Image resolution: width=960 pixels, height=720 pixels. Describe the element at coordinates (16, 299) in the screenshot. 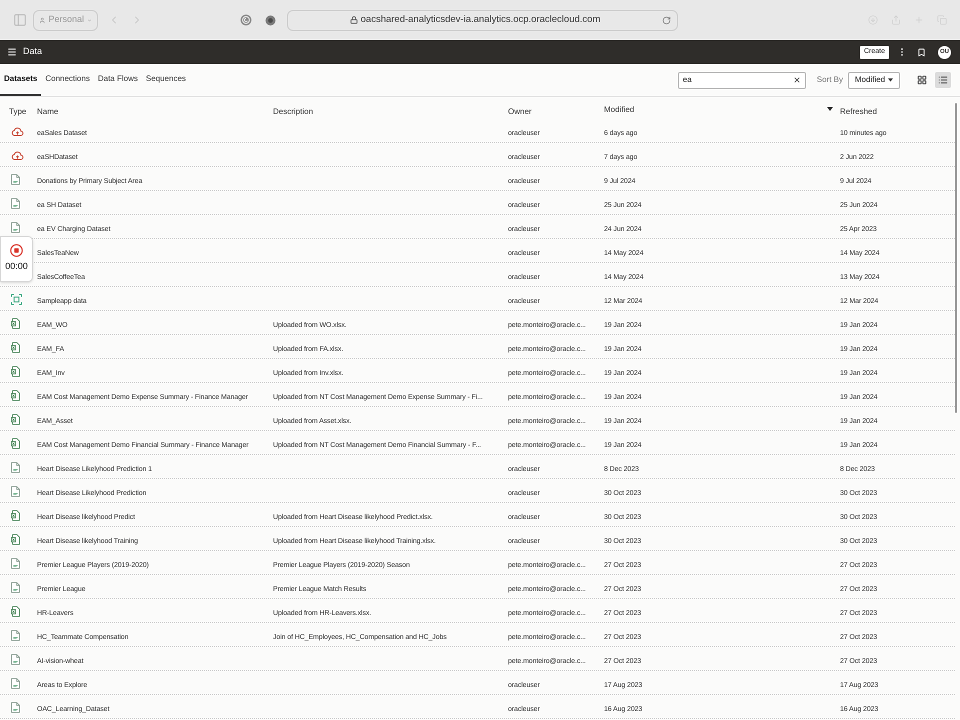

I see `frame-icon` at that location.